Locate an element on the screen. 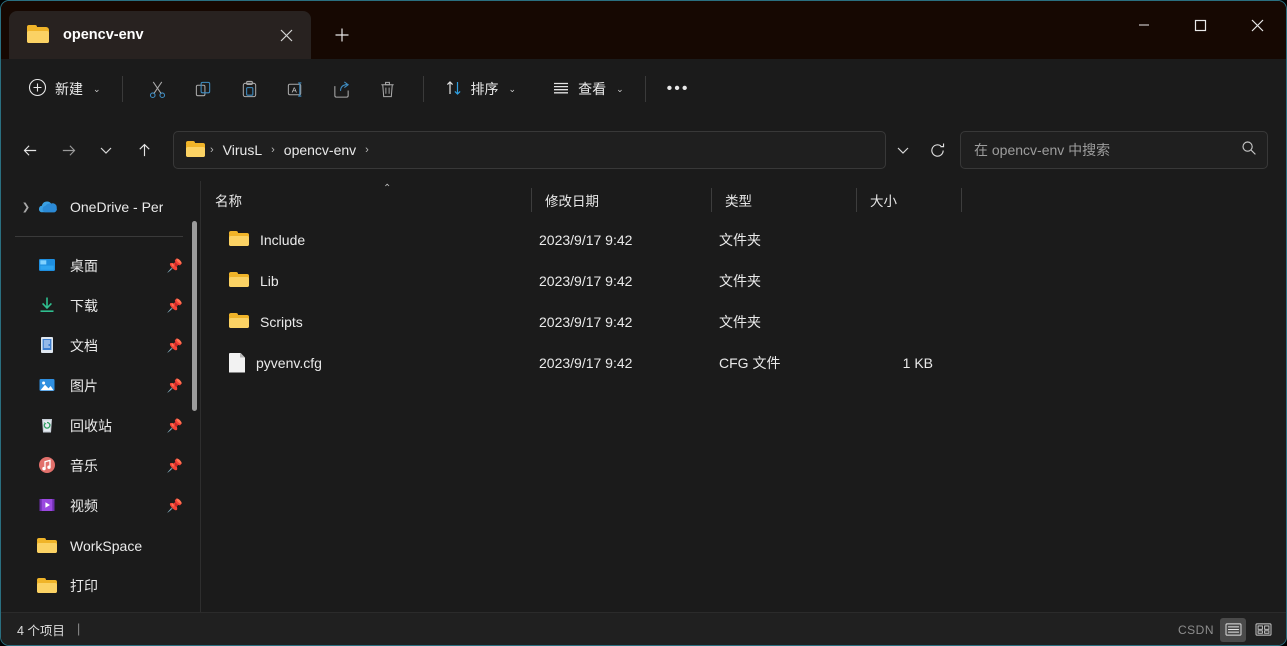 The width and height of the screenshot is (1287, 646). tab-label: opencv-env is located at coordinates (103, 35).